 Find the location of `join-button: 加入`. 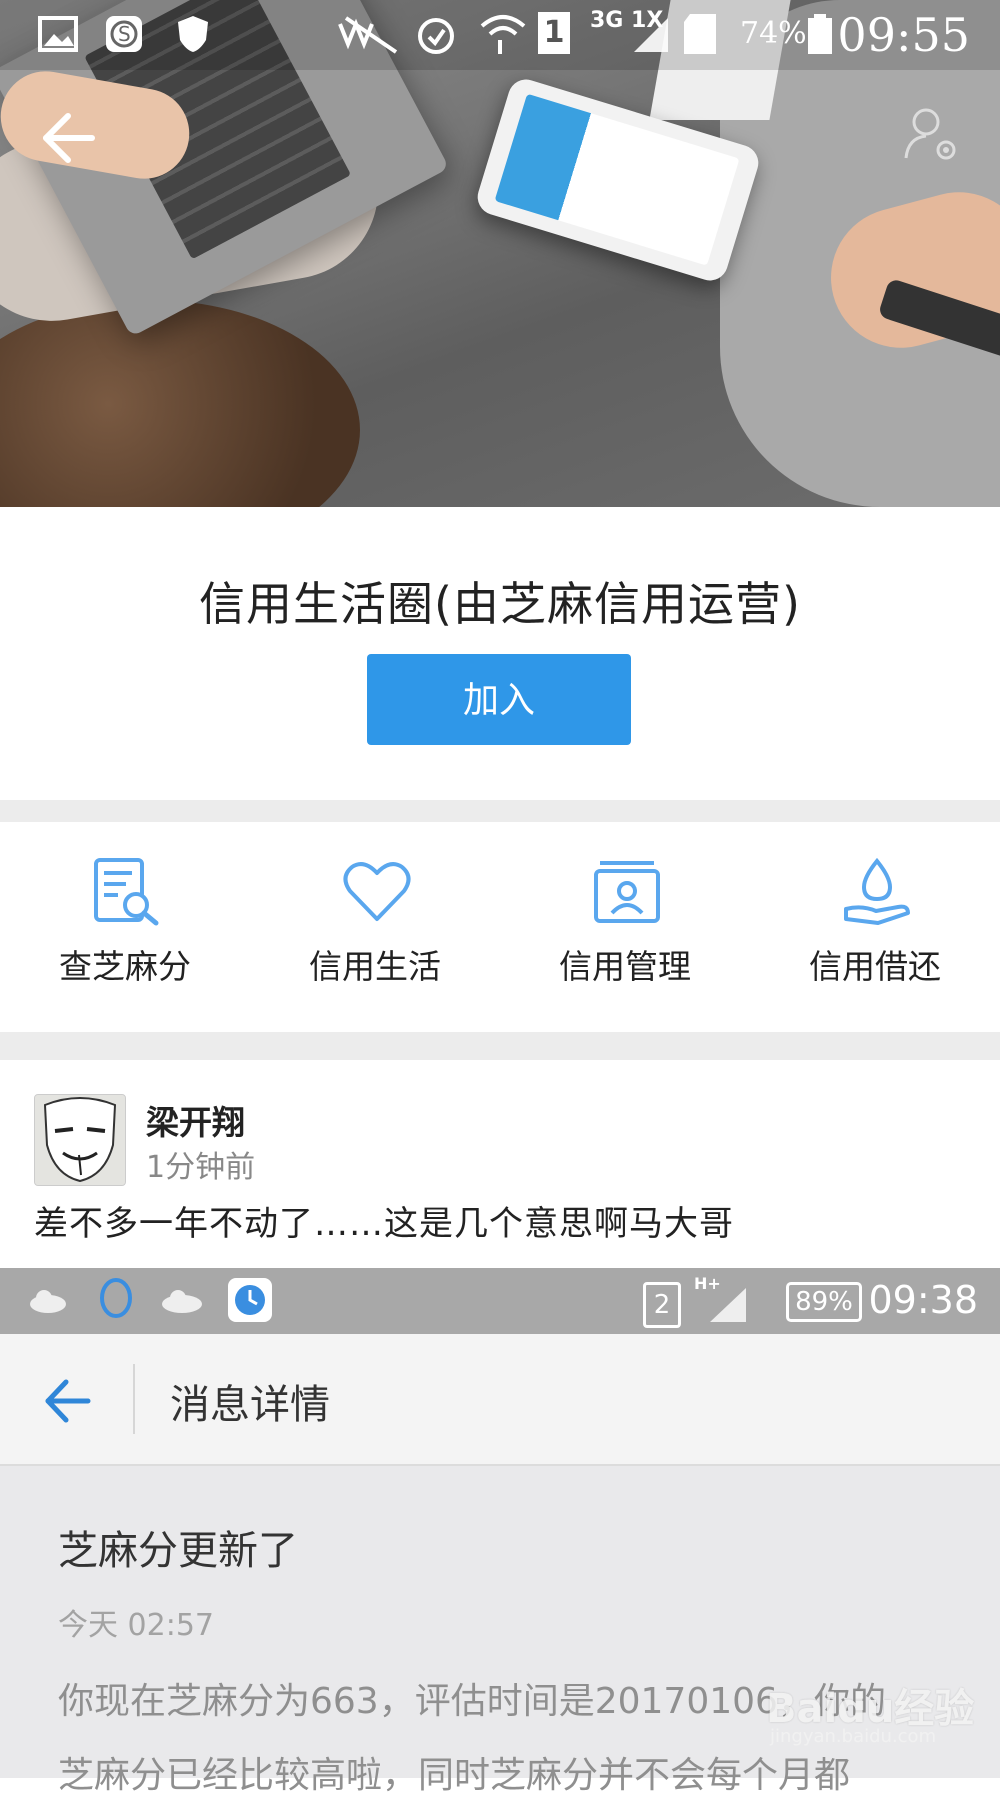

join-button: 加入 is located at coordinates (499, 699).